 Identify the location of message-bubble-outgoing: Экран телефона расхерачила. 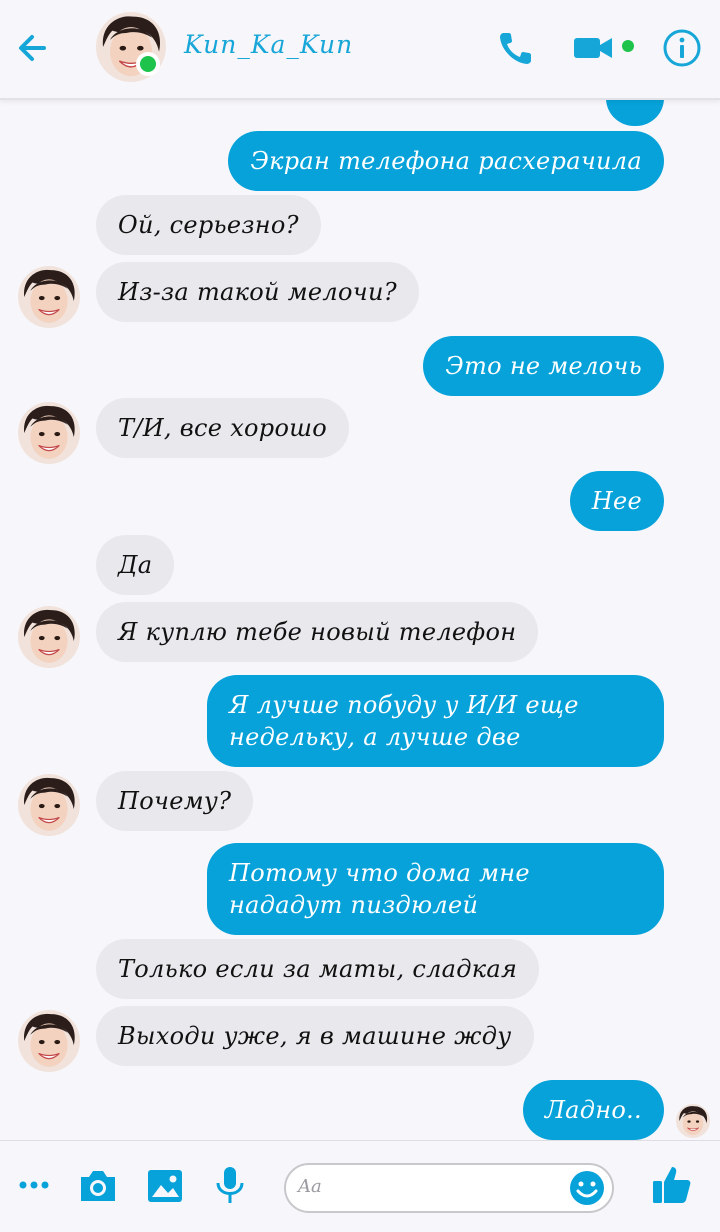
(446, 161).